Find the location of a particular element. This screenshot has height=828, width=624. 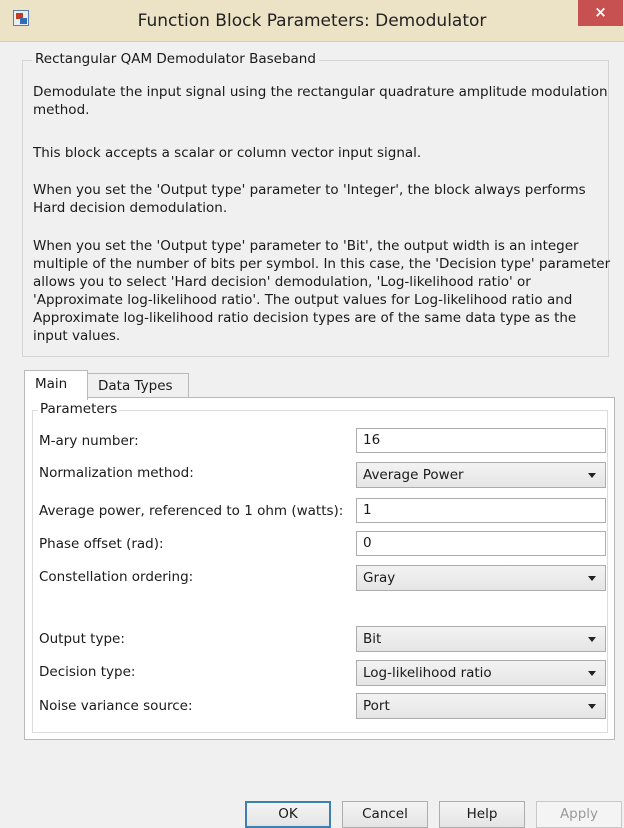

title-bar: Function Block Parameters: Demodulator × is located at coordinates (312, 21).